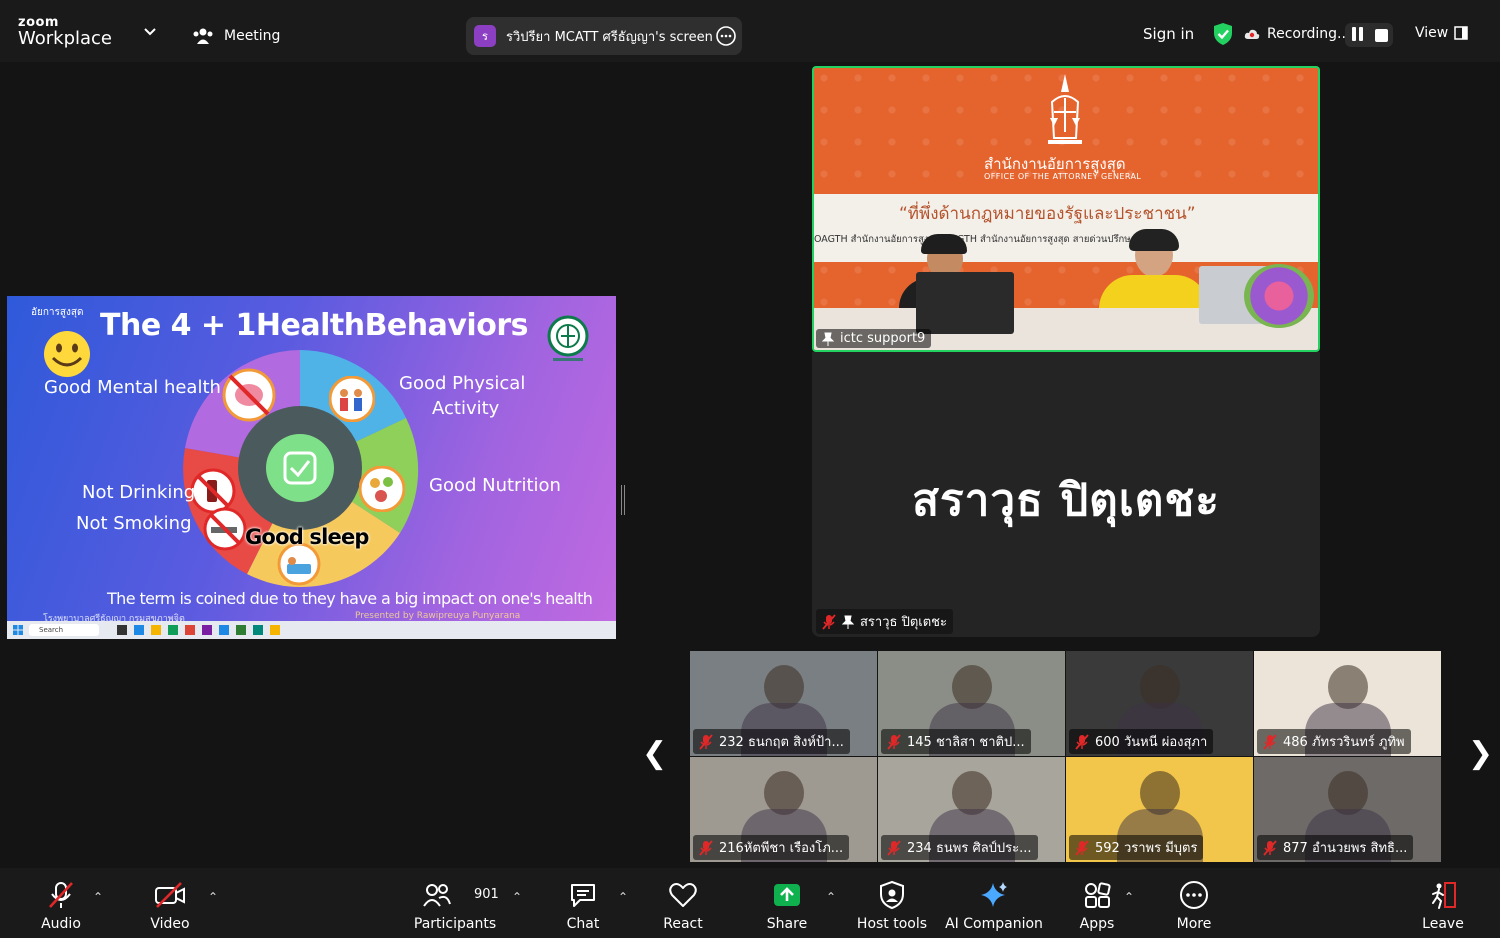 The image size is (1500, 938). Describe the element at coordinates (1347, 703) in the screenshot. I see `participant-tile: 486 ภัทรวรินทร์ ภูทิพ` at that location.